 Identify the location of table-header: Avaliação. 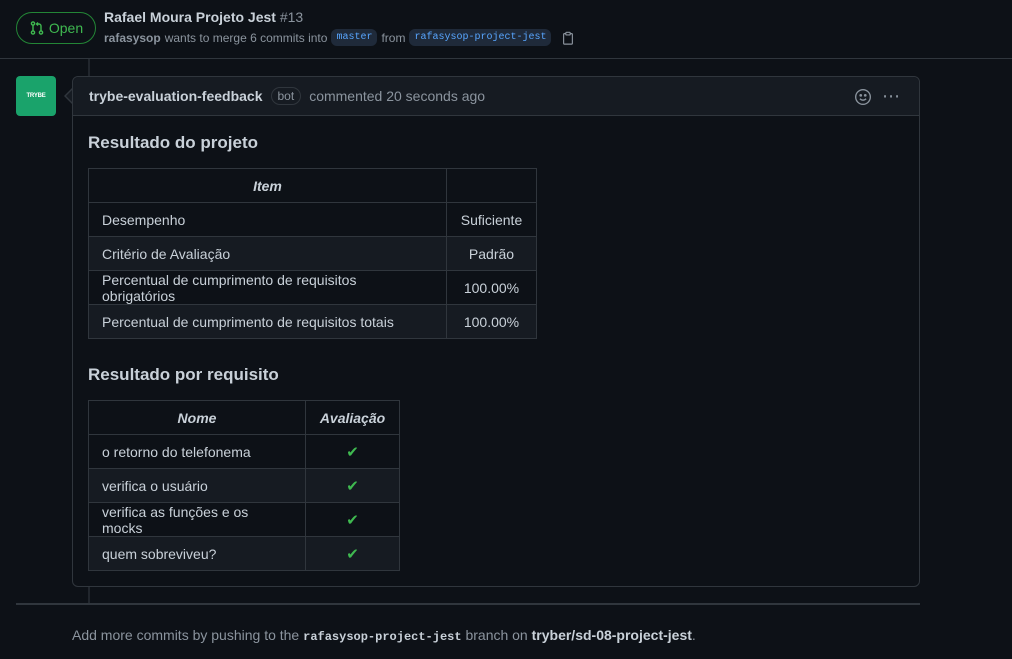
(352, 417).